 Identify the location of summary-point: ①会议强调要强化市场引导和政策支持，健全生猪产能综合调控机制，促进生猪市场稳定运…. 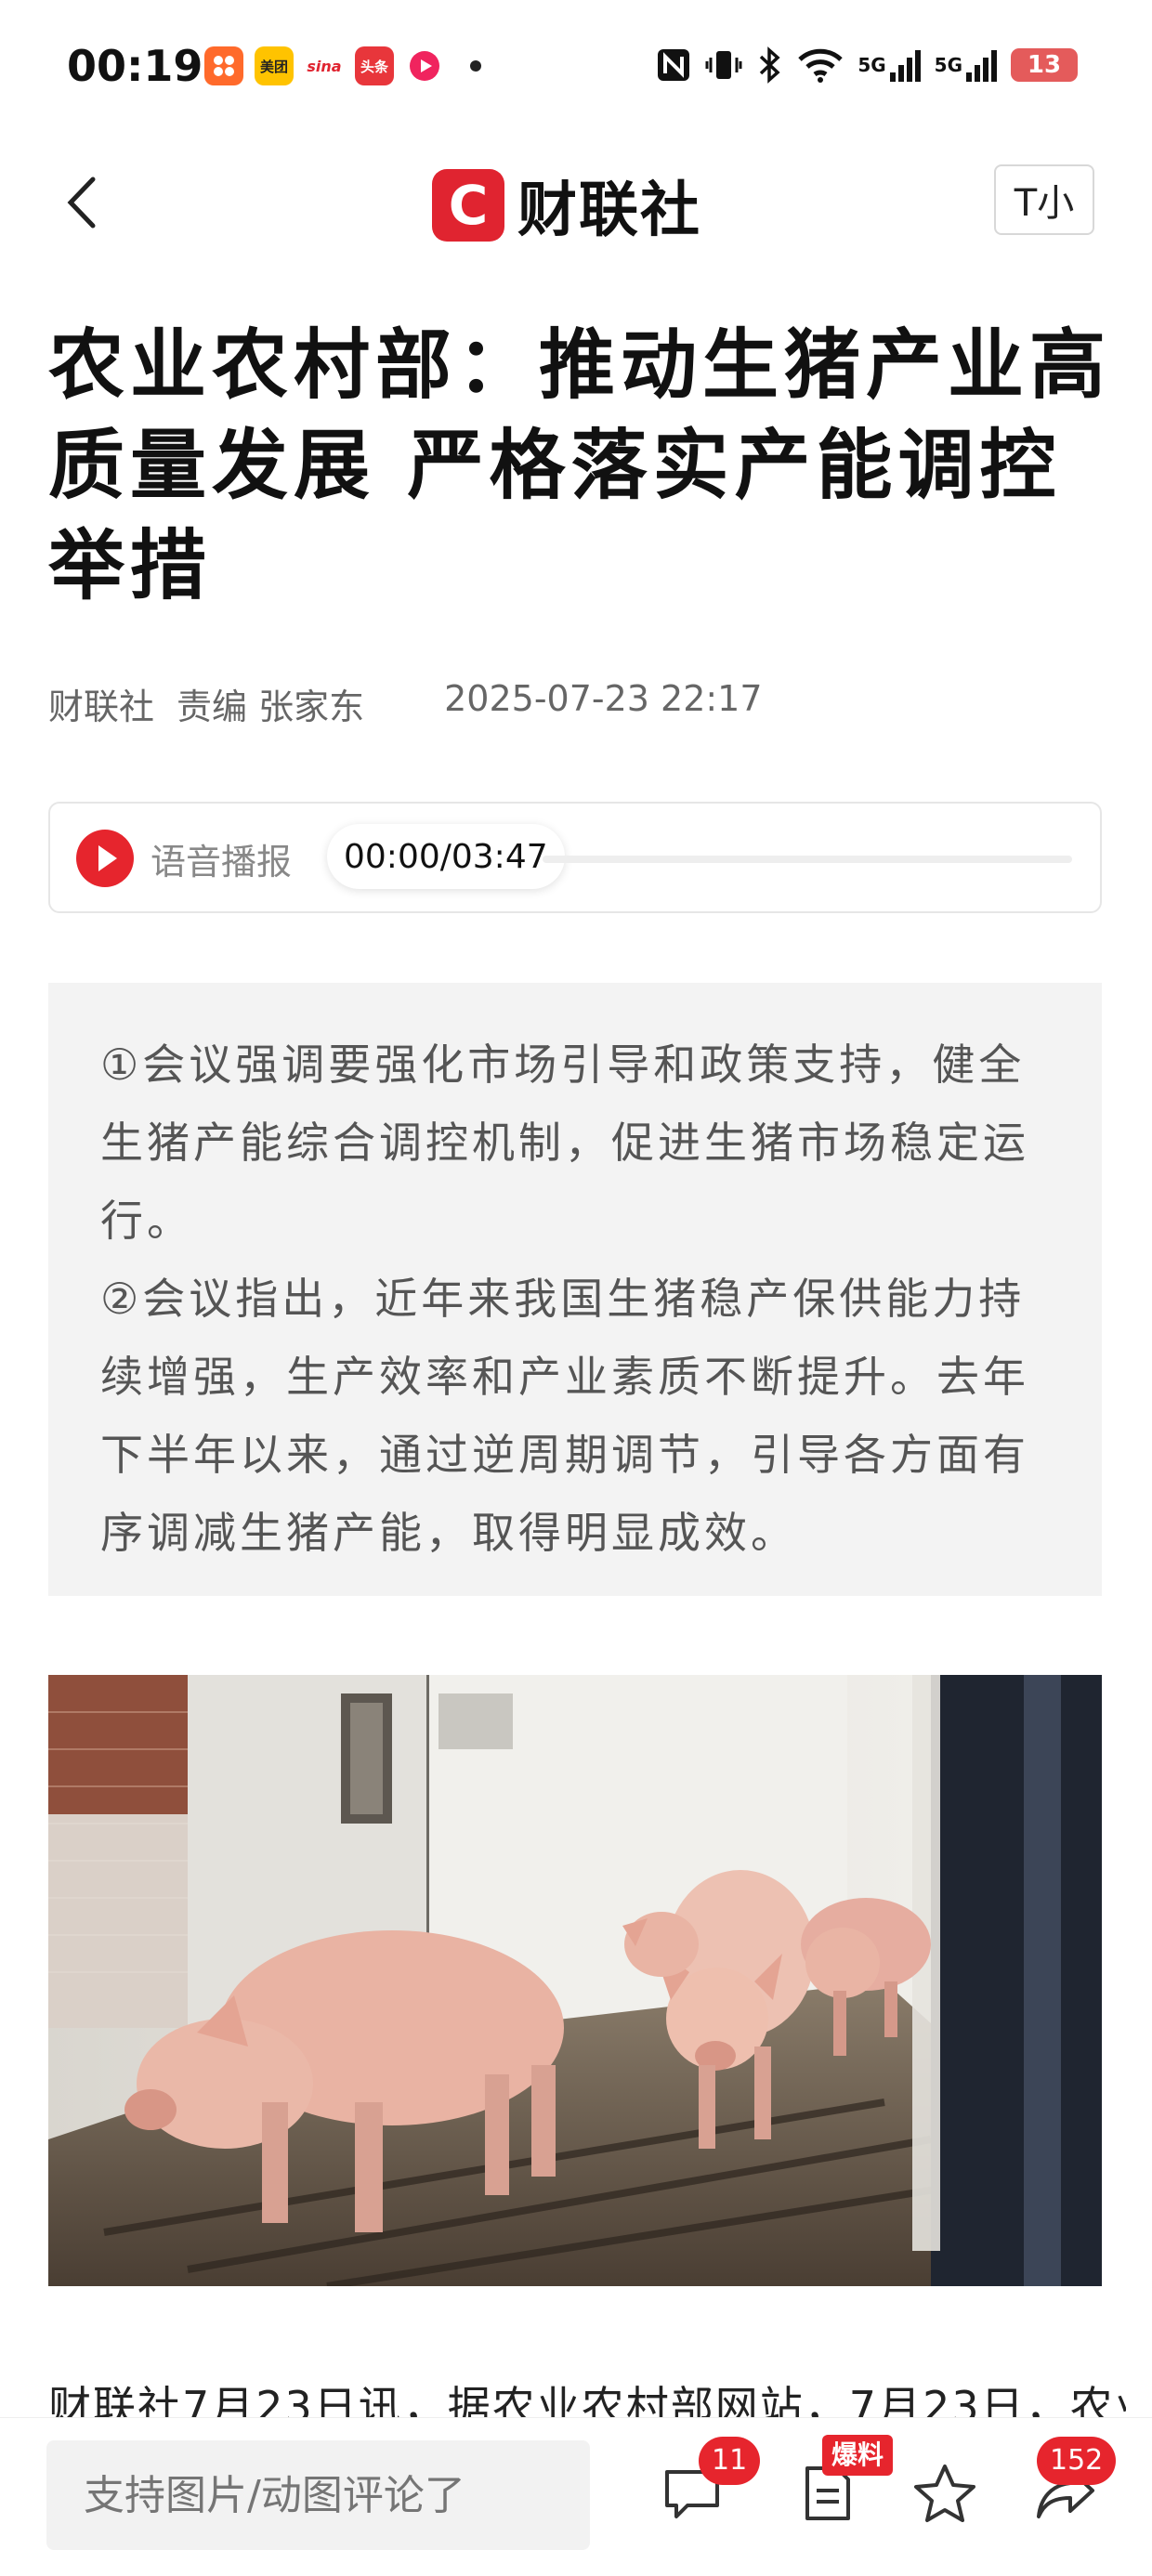
(564, 1143).